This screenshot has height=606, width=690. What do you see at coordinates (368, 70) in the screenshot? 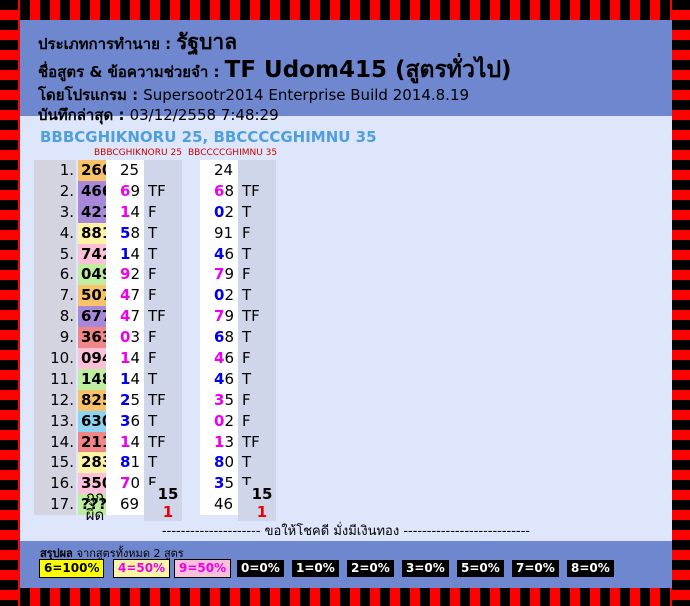
I see `formula-name-value: TF Udom415 (สูตรทั่วไป)` at bounding box center [368, 70].